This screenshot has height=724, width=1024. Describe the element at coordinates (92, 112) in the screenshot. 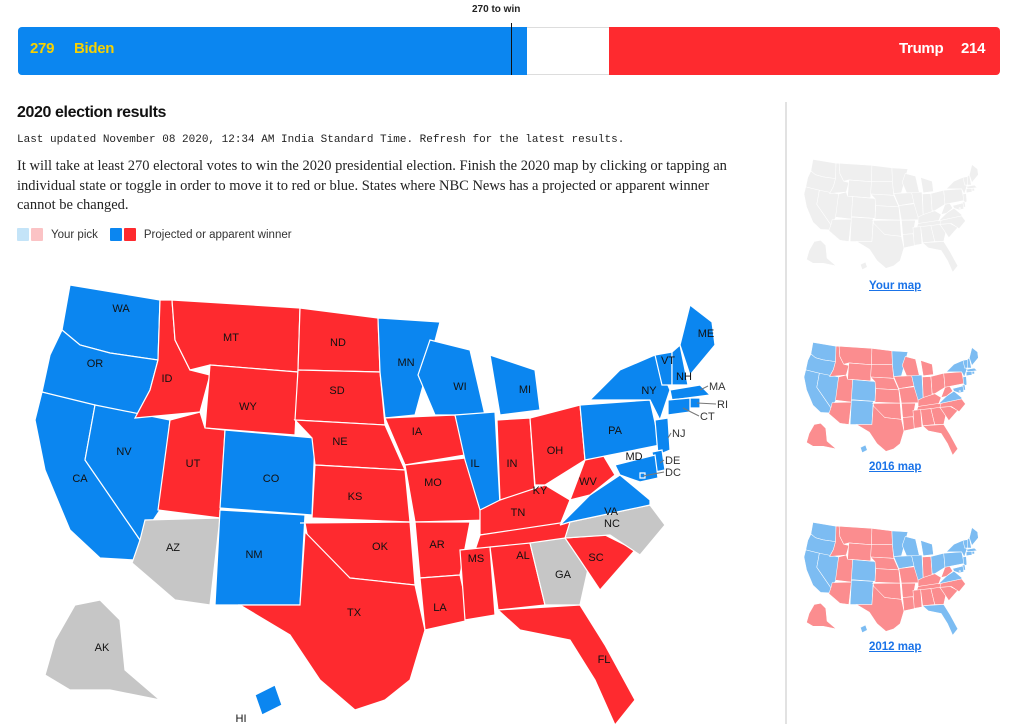

I see `page-title: 2020 election results` at that location.